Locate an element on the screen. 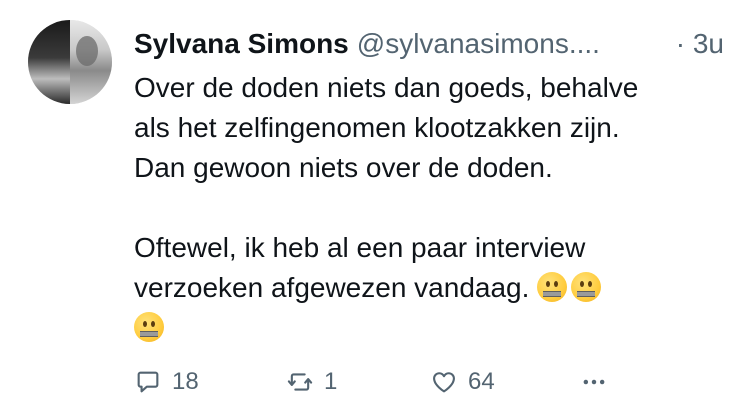 The width and height of the screenshot is (740, 418). tweet-line-text: verzoeken afgewezen vandaag. is located at coordinates (332, 287).